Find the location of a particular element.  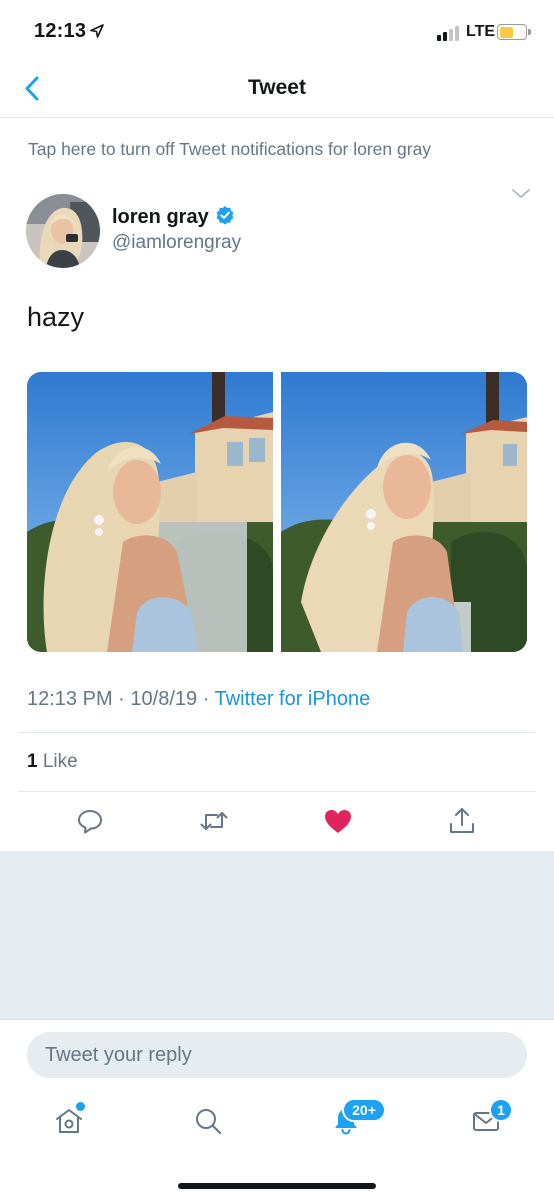

tweet-source-link: Twitter for iPhone is located at coordinates (293, 699).